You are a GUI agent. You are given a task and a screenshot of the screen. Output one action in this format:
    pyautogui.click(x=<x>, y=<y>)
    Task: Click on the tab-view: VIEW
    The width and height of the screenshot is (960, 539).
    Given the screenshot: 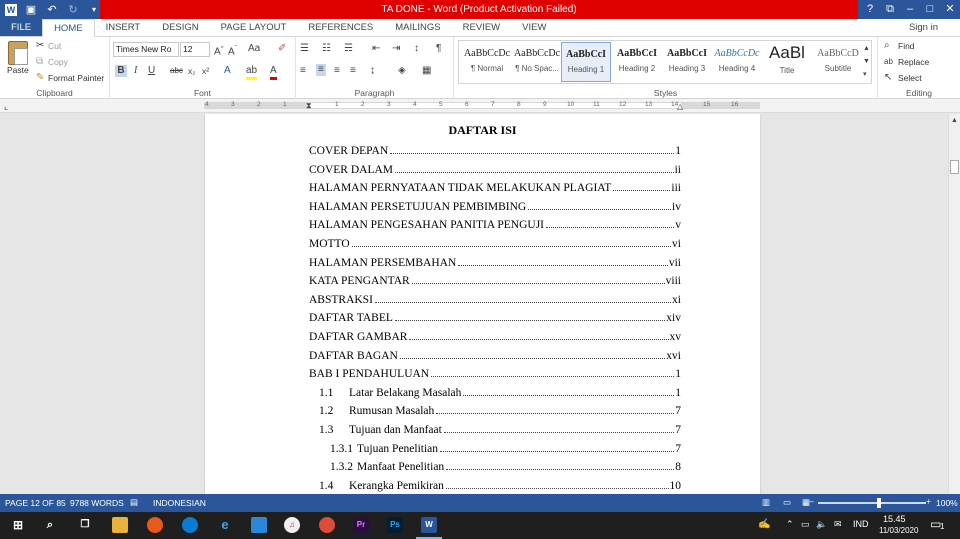 What is the action you would take?
    pyautogui.click(x=534, y=27)
    